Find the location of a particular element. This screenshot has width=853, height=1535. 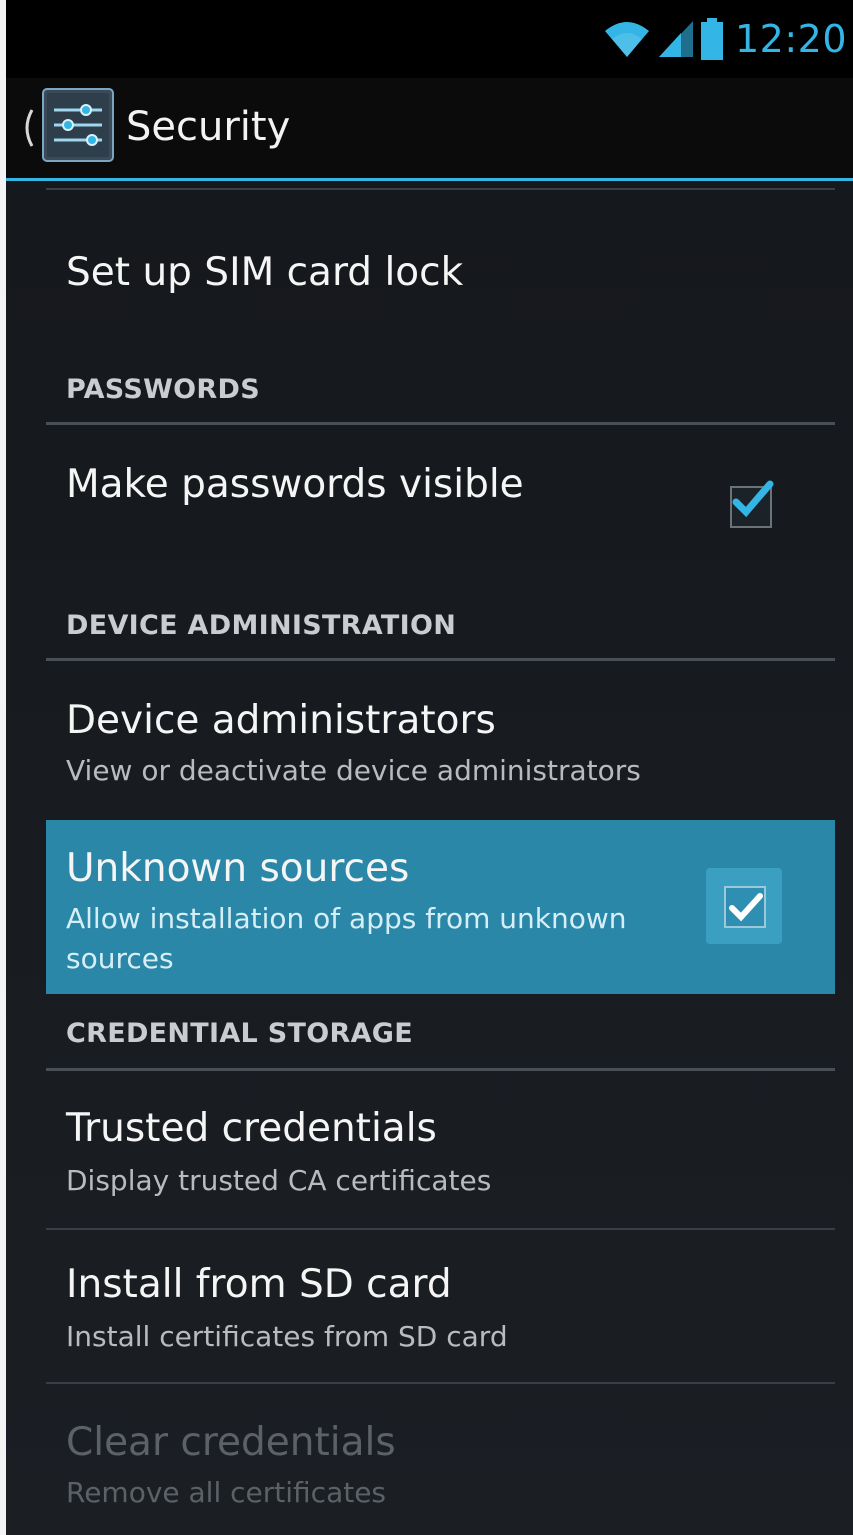

section-header-passwords: PASSWORDS is located at coordinates (163, 389).